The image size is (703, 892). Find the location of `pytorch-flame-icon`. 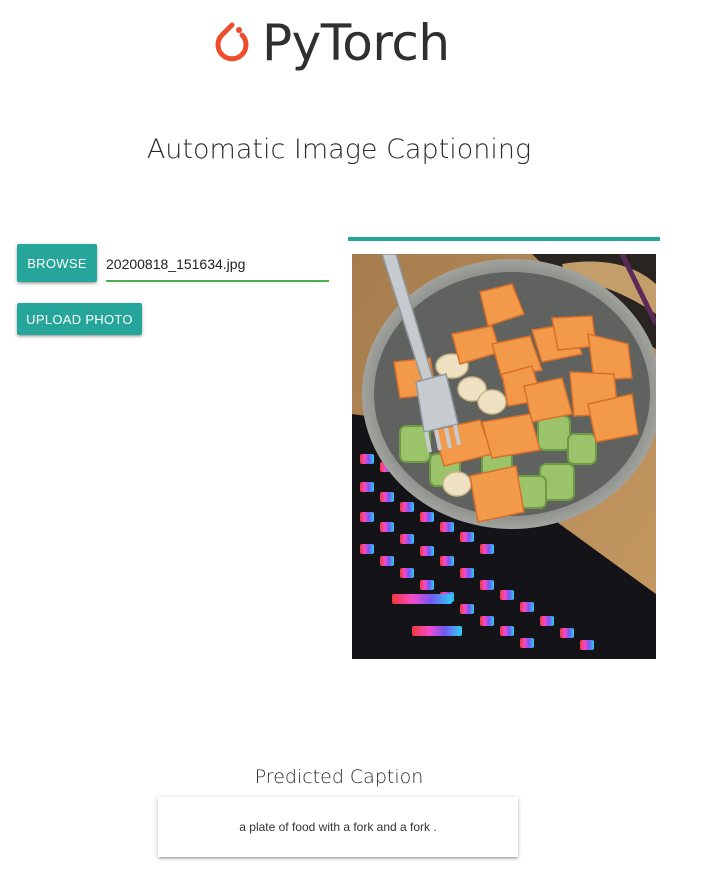

pytorch-flame-icon is located at coordinates (232, 42).